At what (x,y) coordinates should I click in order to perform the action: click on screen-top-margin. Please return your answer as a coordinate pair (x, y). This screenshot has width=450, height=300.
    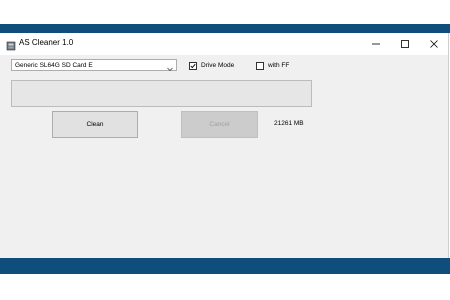
    Looking at the image, I should click on (225, 12).